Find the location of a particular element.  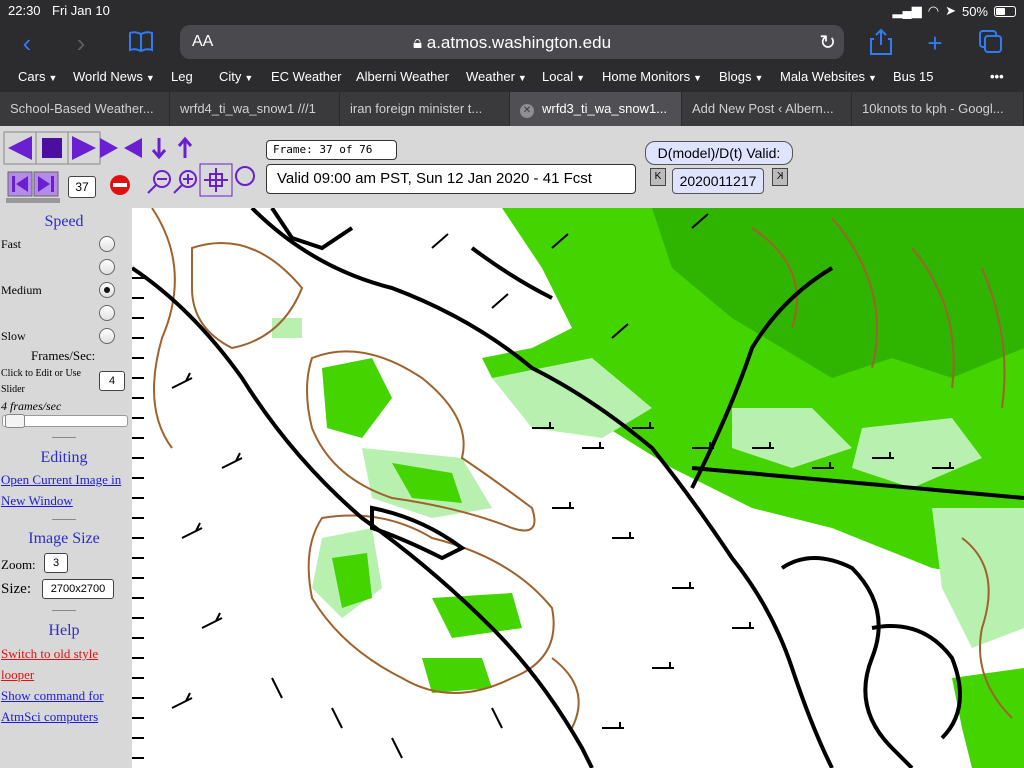

share-icon is located at coordinates (881, 43).